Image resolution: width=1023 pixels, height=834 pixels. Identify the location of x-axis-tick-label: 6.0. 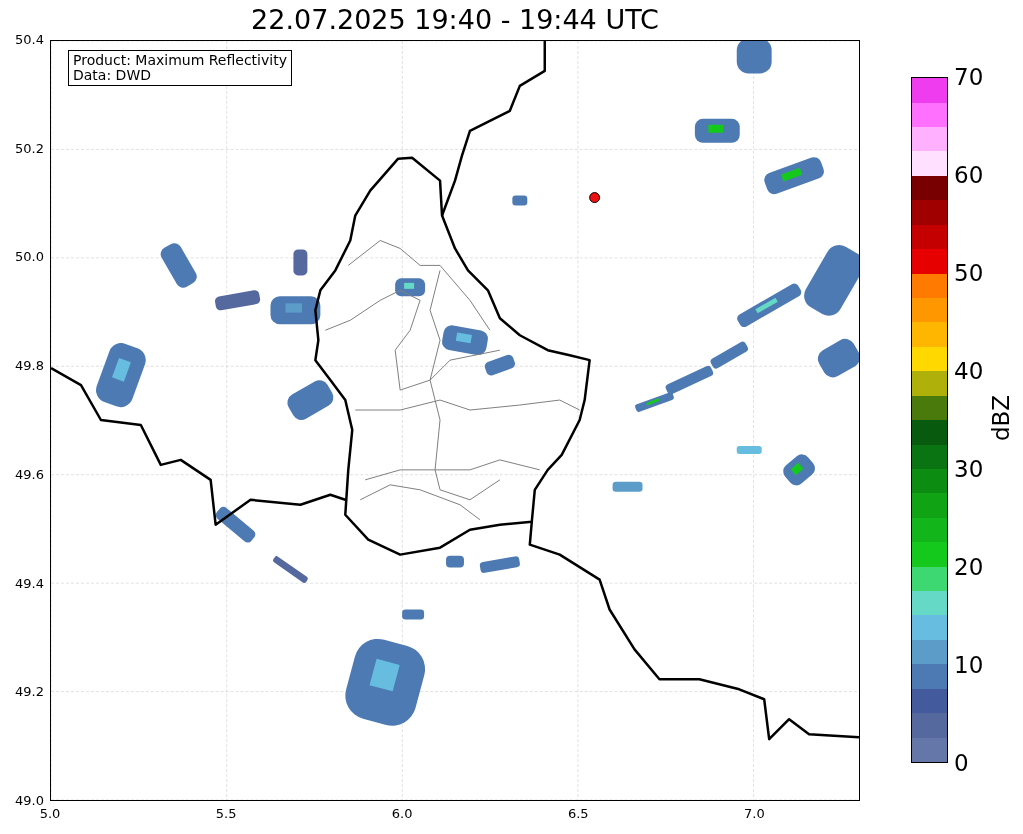
(402, 814).